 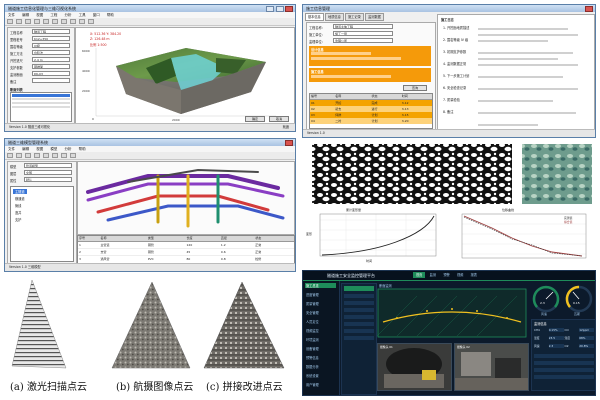 What do you see at coordinates (186, 252) in the screenshot?
I see `table-row: 2 支管 钢管 45 0.6 正常` at bounding box center [186, 252].